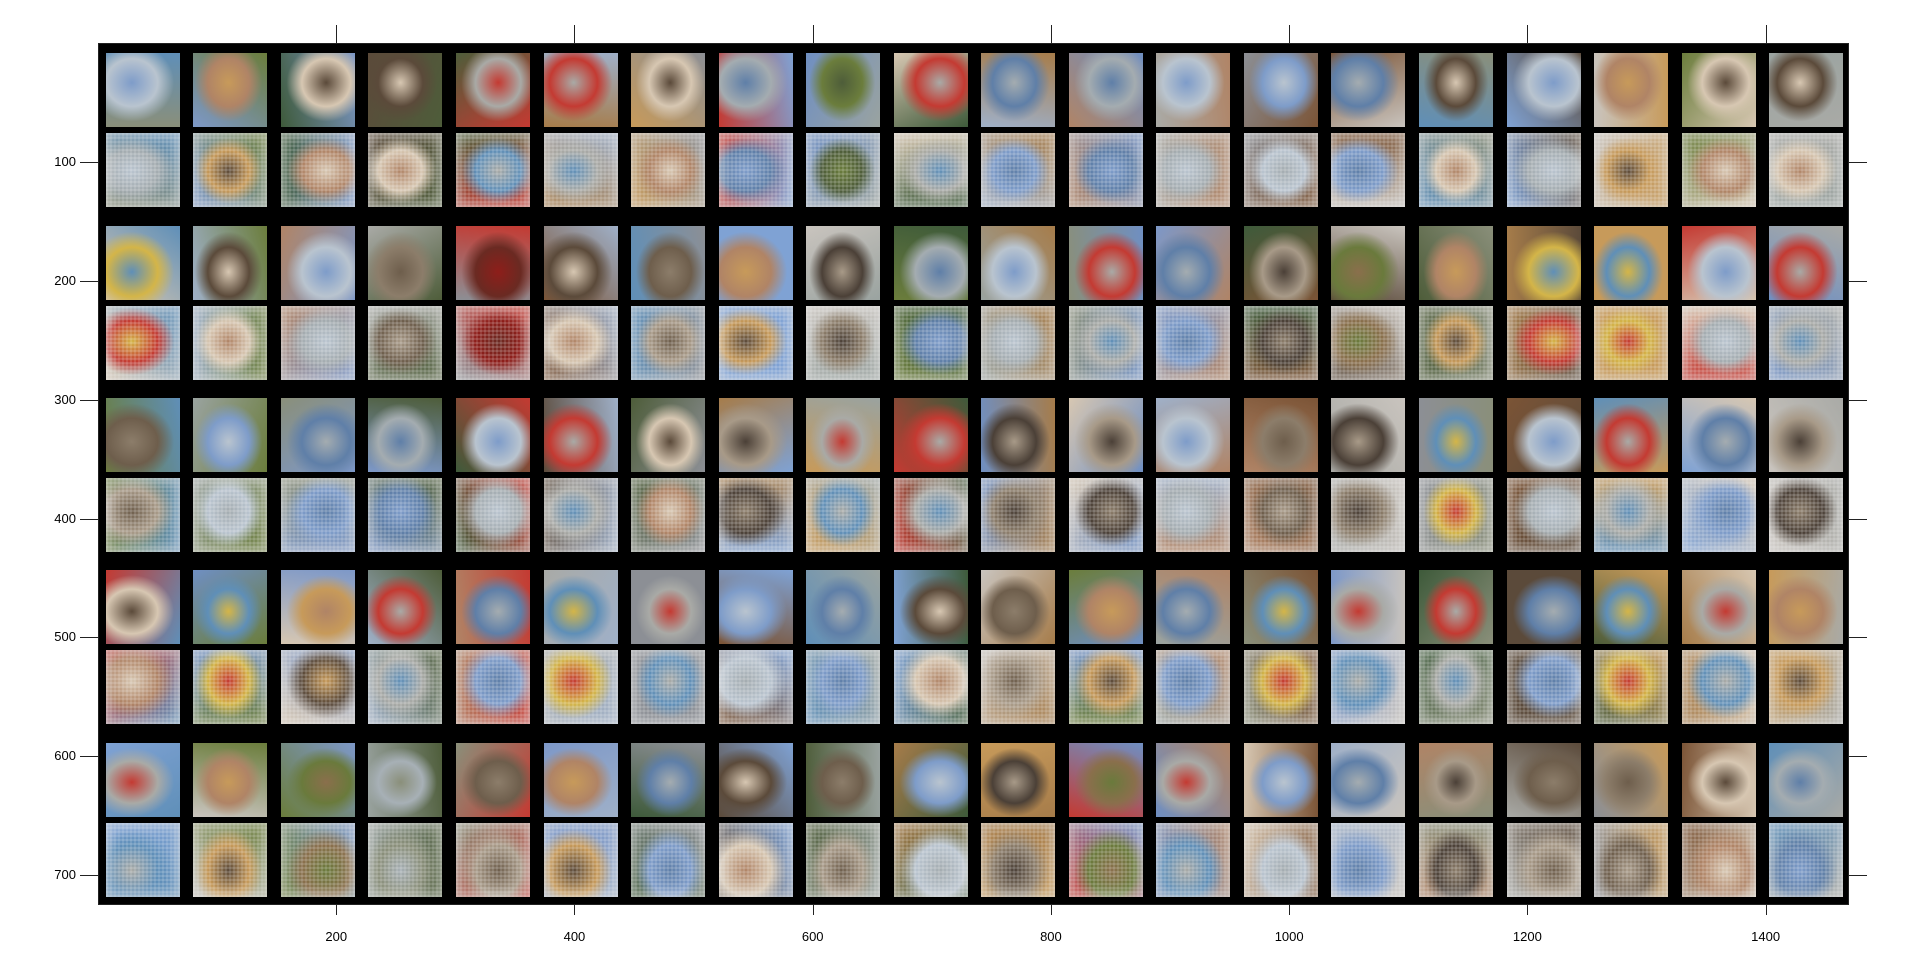 This screenshot has width=1920, height=969. I want to click on x-tick-label: 1400, so click(1766, 936).